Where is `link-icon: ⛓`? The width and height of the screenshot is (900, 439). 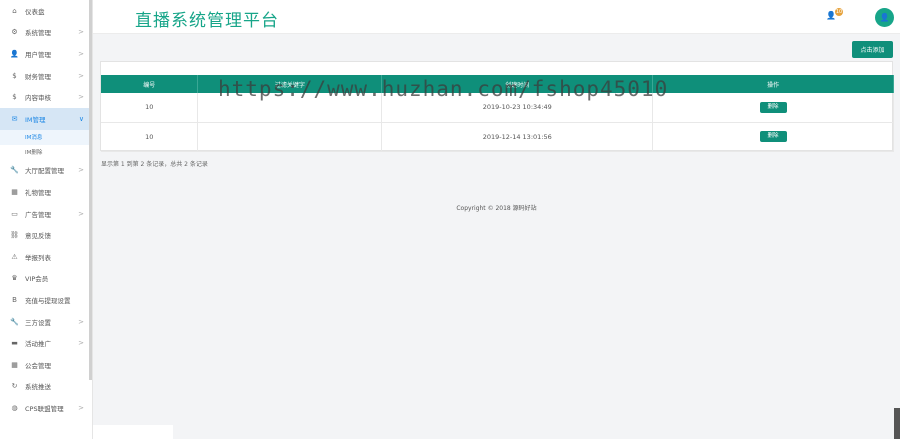 link-icon: ⛓ is located at coordinates (14, 235).